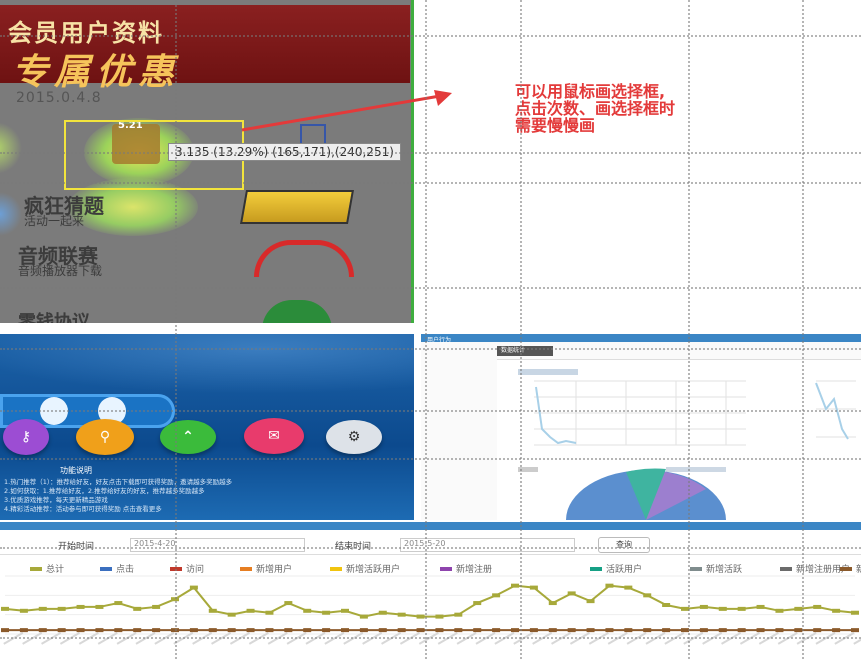 The image size is (861, 659). What do you see at coordinates (430, 288) in the screenshot?
I see `grid-hline` at bounding box center [430, 288].